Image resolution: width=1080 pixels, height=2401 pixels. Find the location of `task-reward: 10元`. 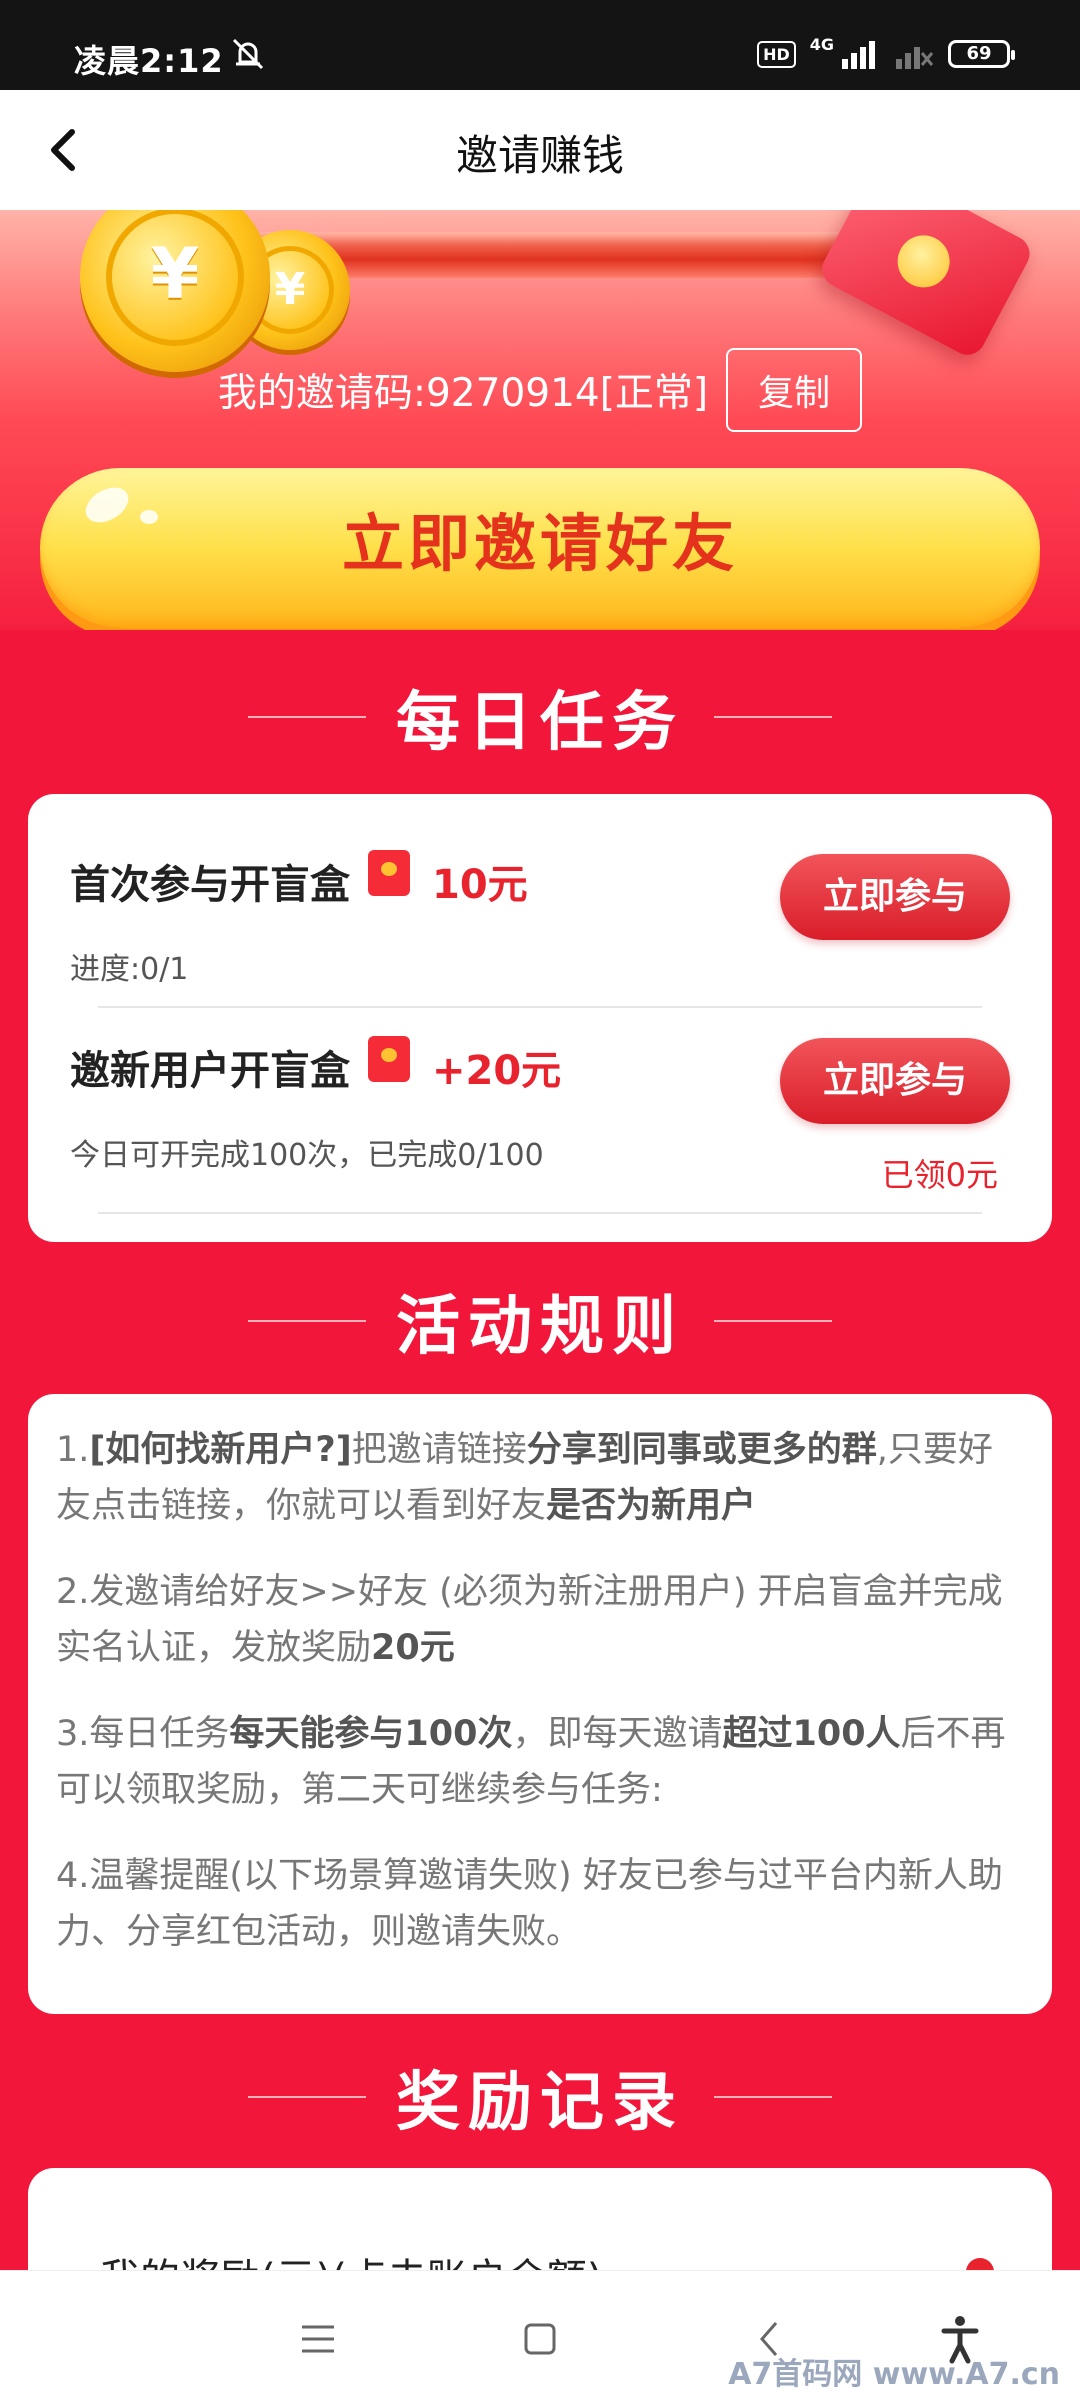

task-reward: 10元 is located at coordinates (480, 885).